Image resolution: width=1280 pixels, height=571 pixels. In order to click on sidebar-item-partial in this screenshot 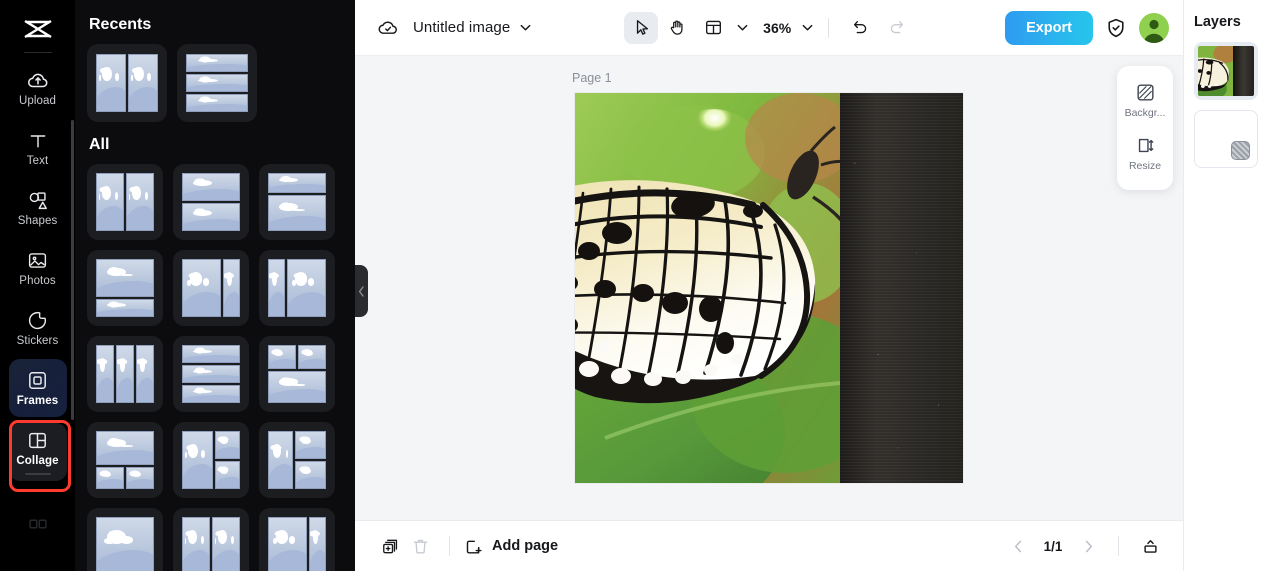, I will do `click(38, 524)`.